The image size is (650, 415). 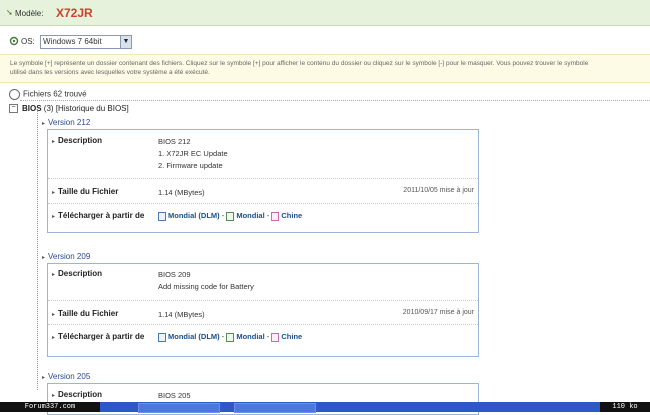 I want to click on version-title: Version 209, so click(x=69, y=256).